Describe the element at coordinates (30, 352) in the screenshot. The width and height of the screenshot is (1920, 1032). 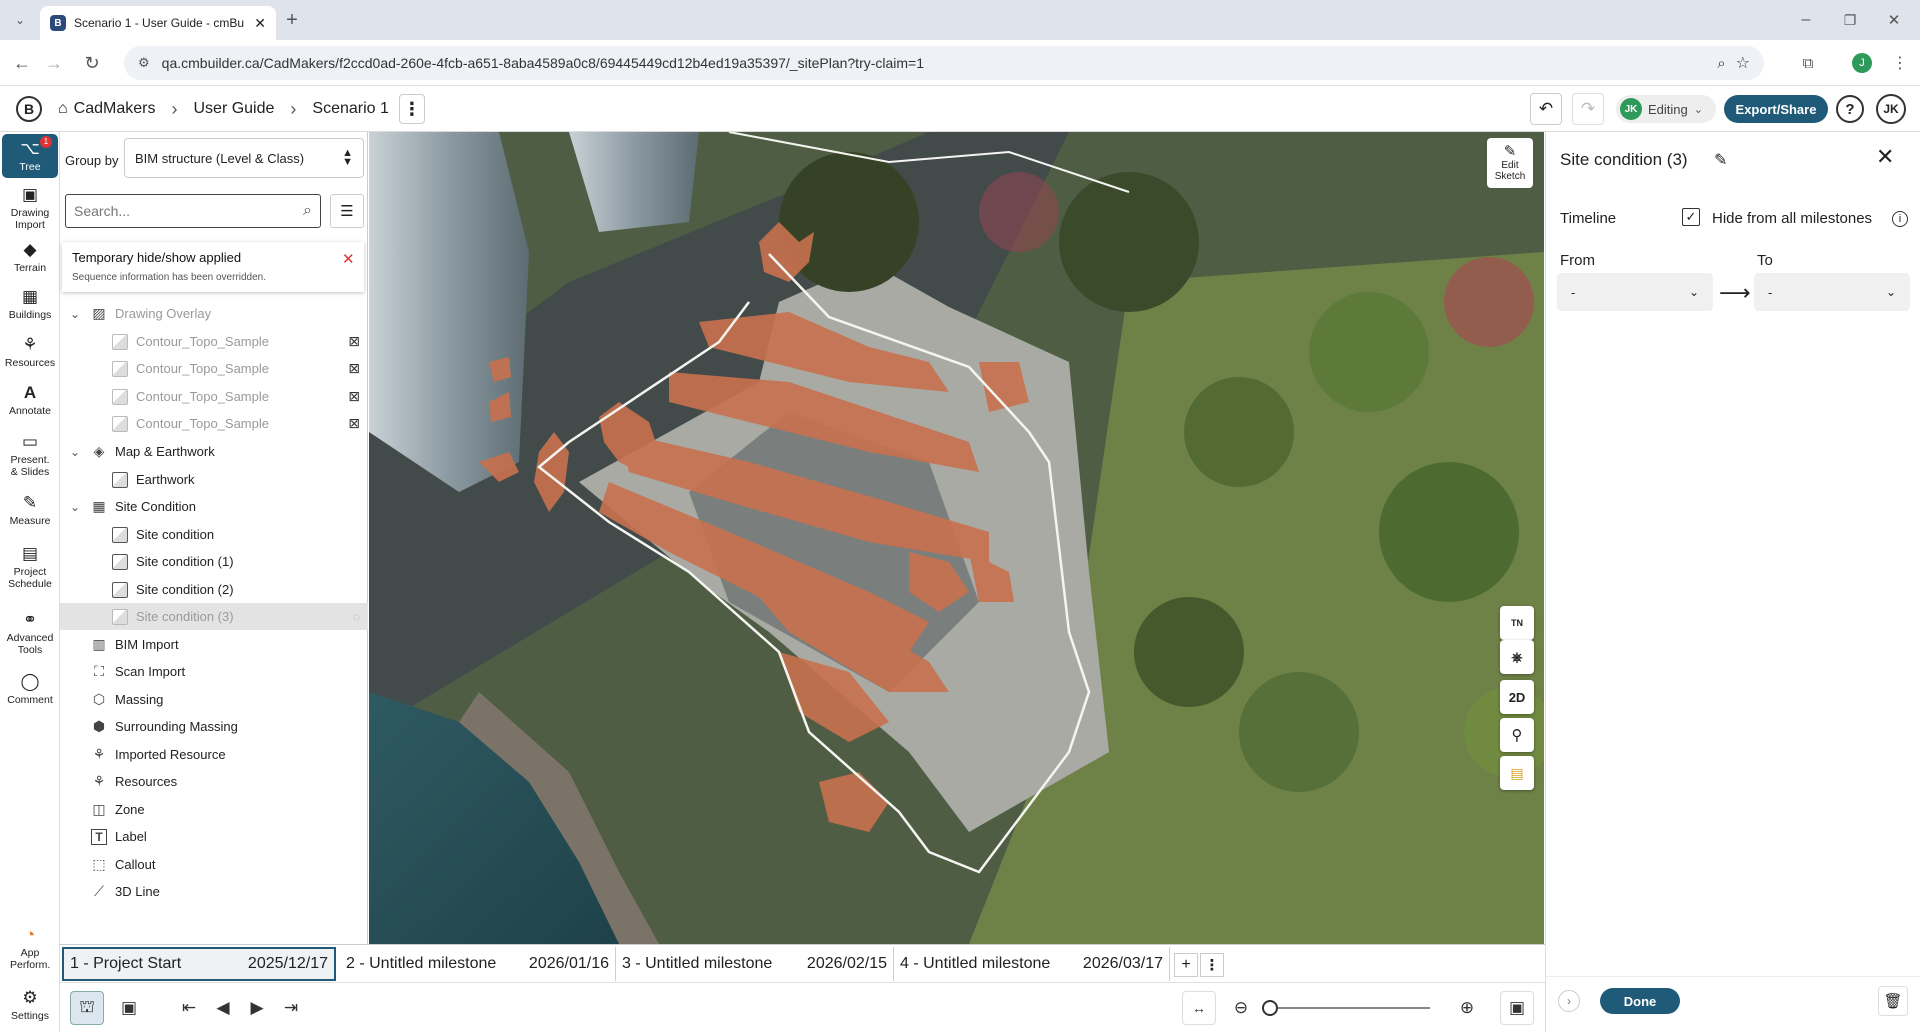
I see `rail-resources-button: ⚘ Resources` at that location.